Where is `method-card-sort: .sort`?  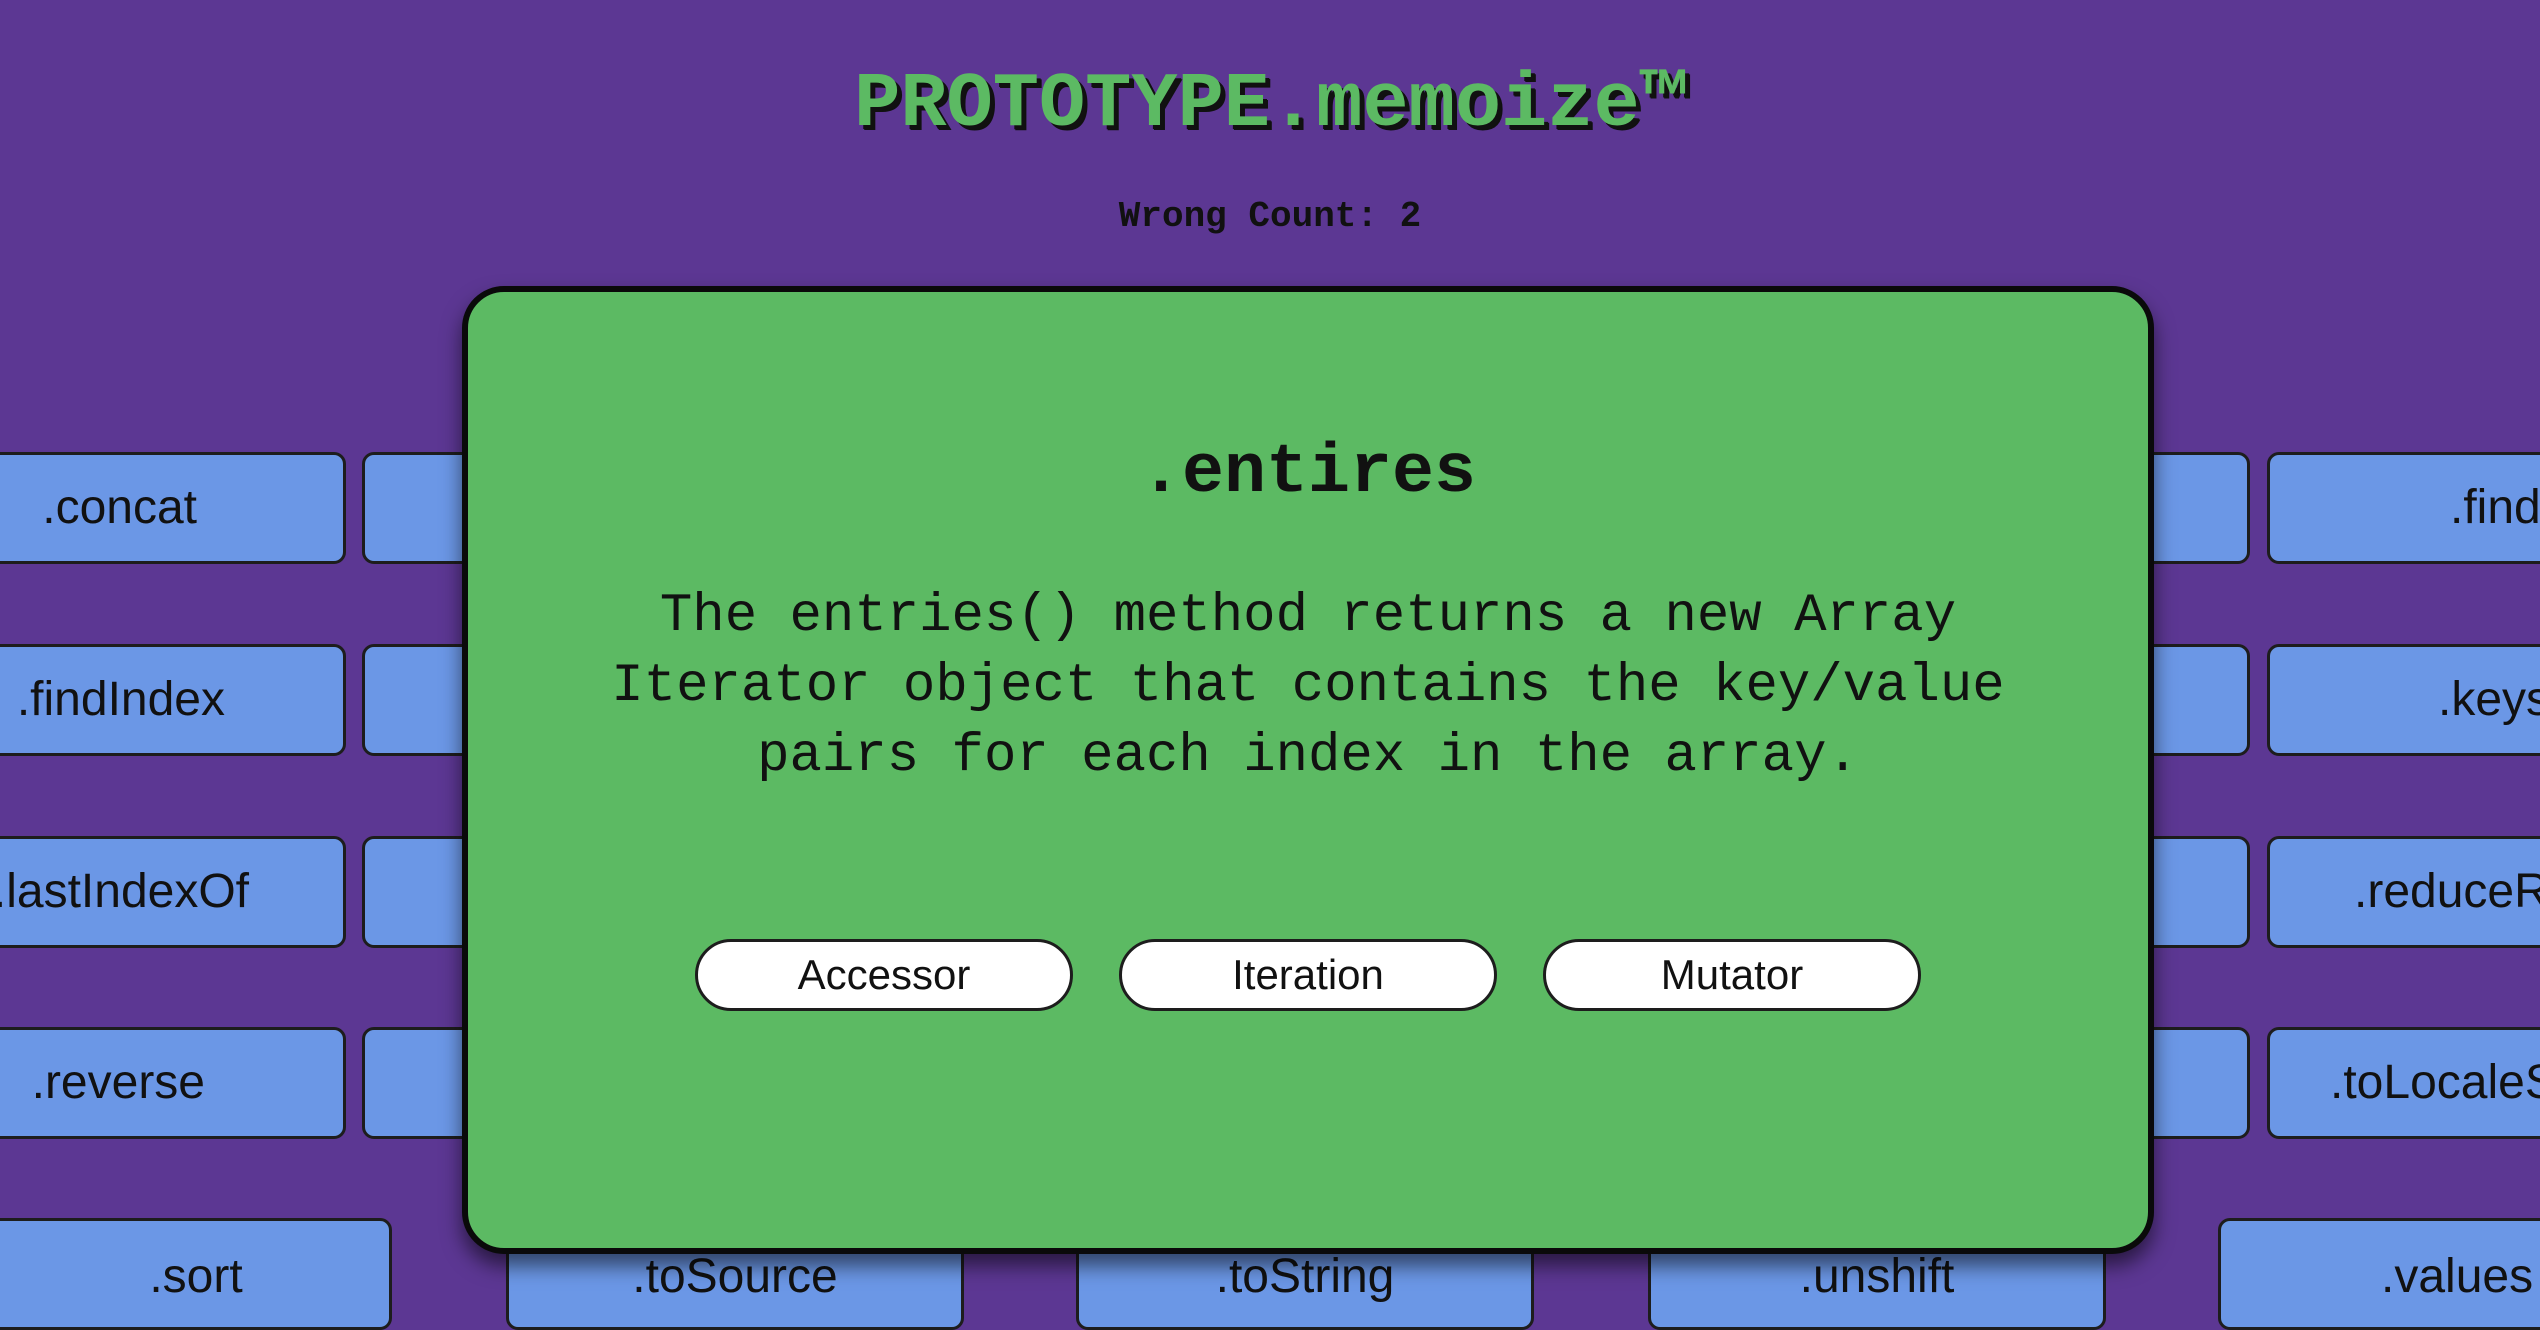 method-card-sort: .sort is located at coordinates (196, 1274).